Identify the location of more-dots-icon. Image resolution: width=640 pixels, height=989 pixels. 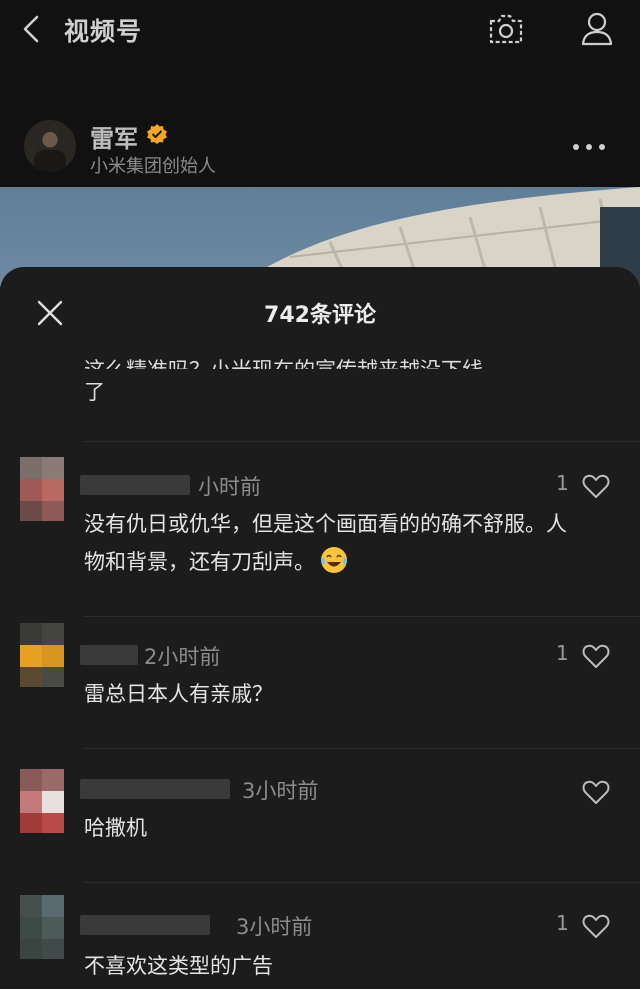
(589, 147).